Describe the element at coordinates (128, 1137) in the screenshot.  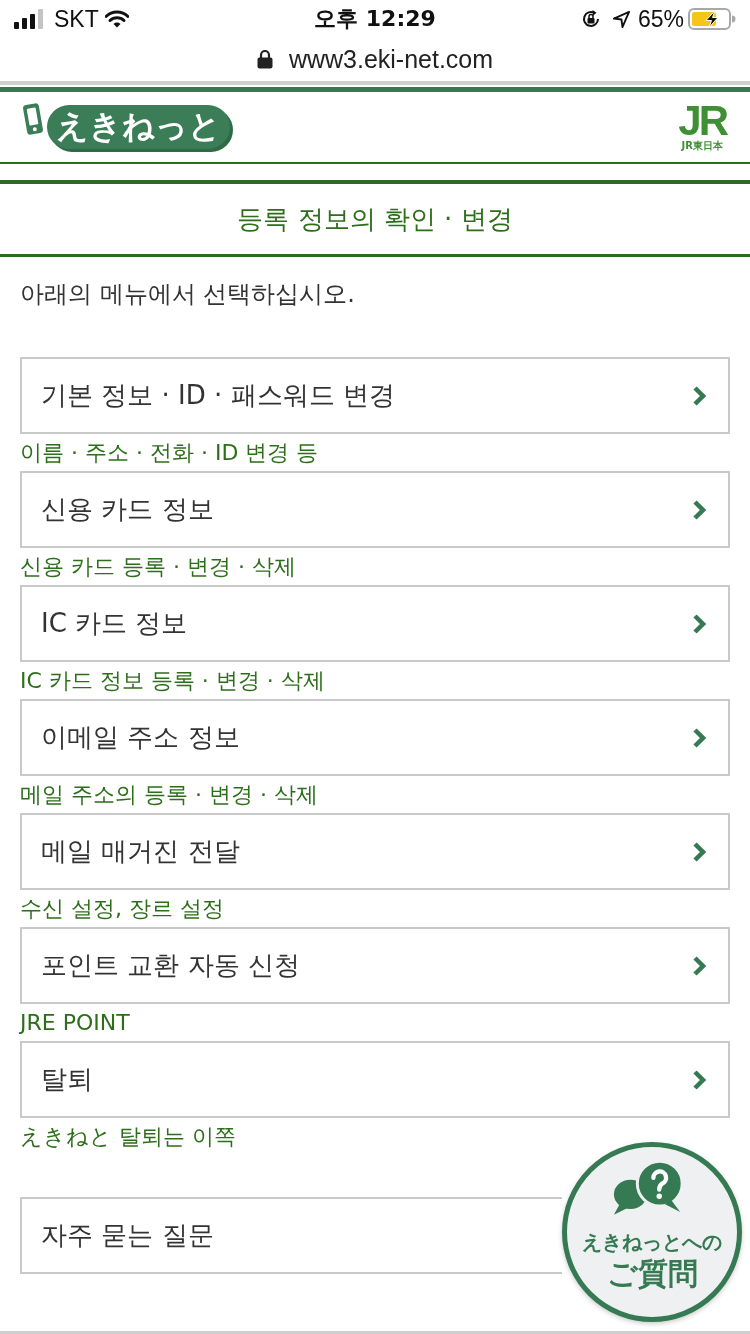
I see `menu-item-caption: えきねと 탈퇴는 이쪽` at that location.